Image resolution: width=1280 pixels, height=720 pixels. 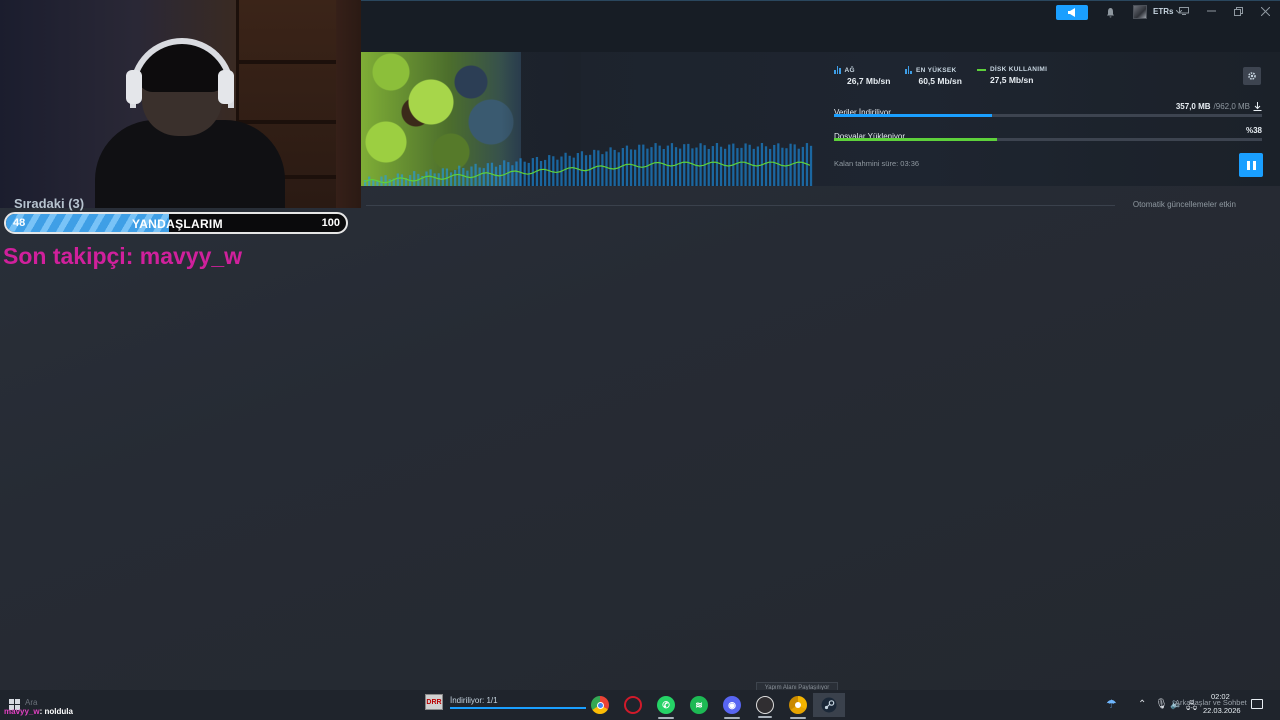 I want to click on weather-icon: ☂, so click(x=1111, y=704).